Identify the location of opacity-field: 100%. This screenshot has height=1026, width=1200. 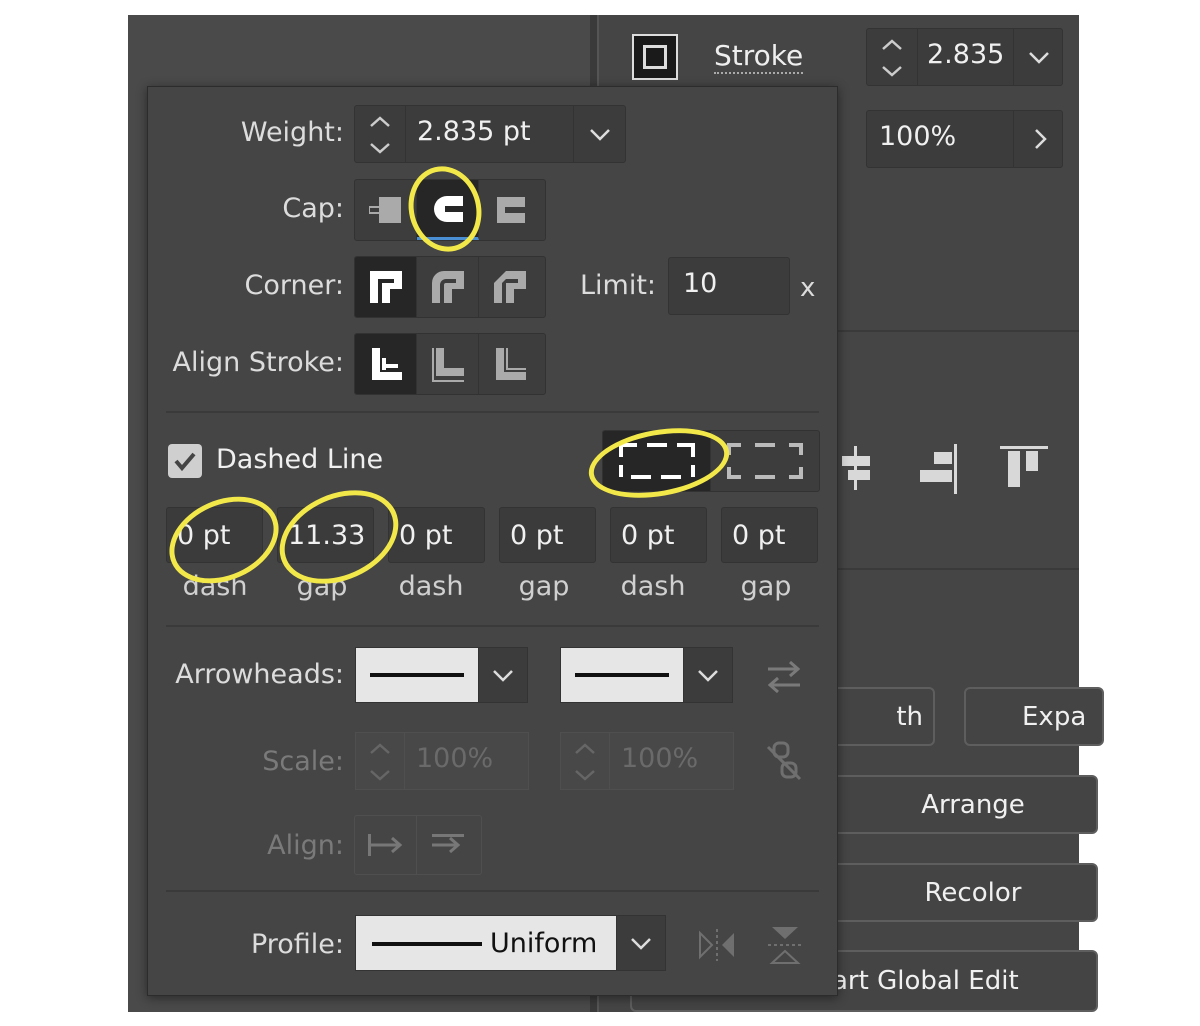
(964, 139).